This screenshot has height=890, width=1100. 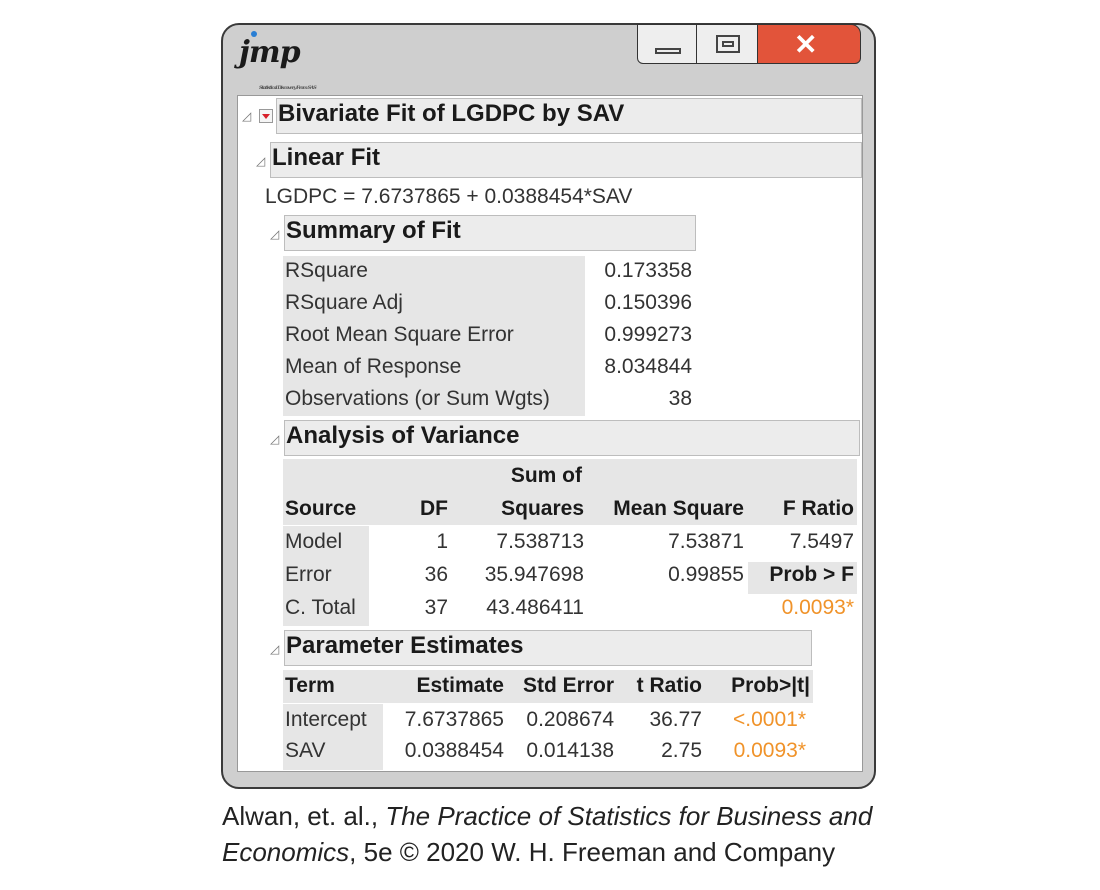 What do you see at coordinates (811, 574) in the screenshot?
I see `prob-f-label: Prob > F` at bounding box center [811, 574].